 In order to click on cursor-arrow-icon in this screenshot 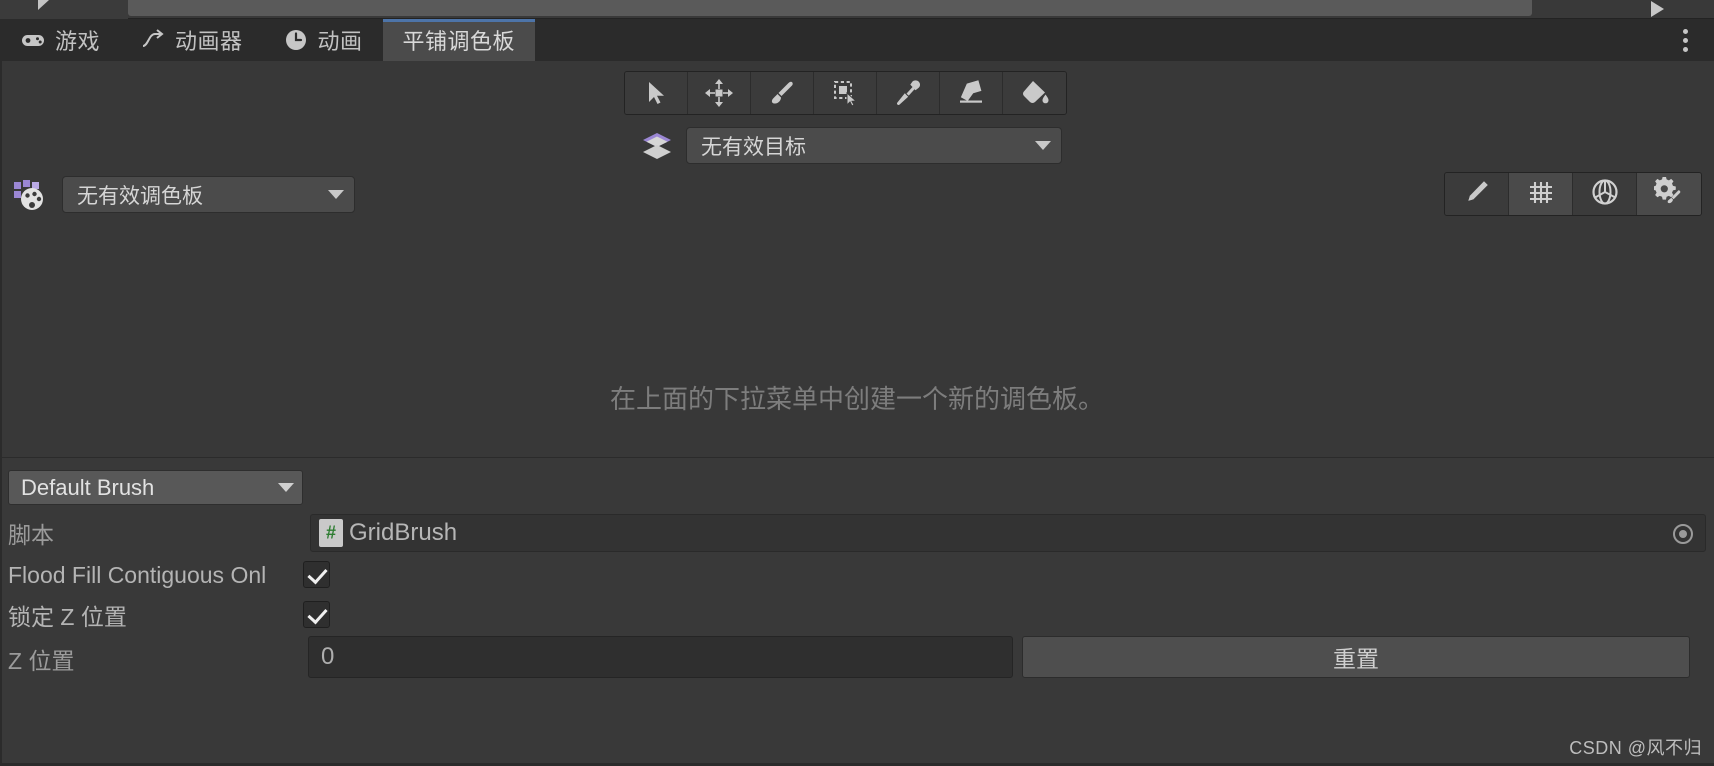, I will do `click(656, 93)`.